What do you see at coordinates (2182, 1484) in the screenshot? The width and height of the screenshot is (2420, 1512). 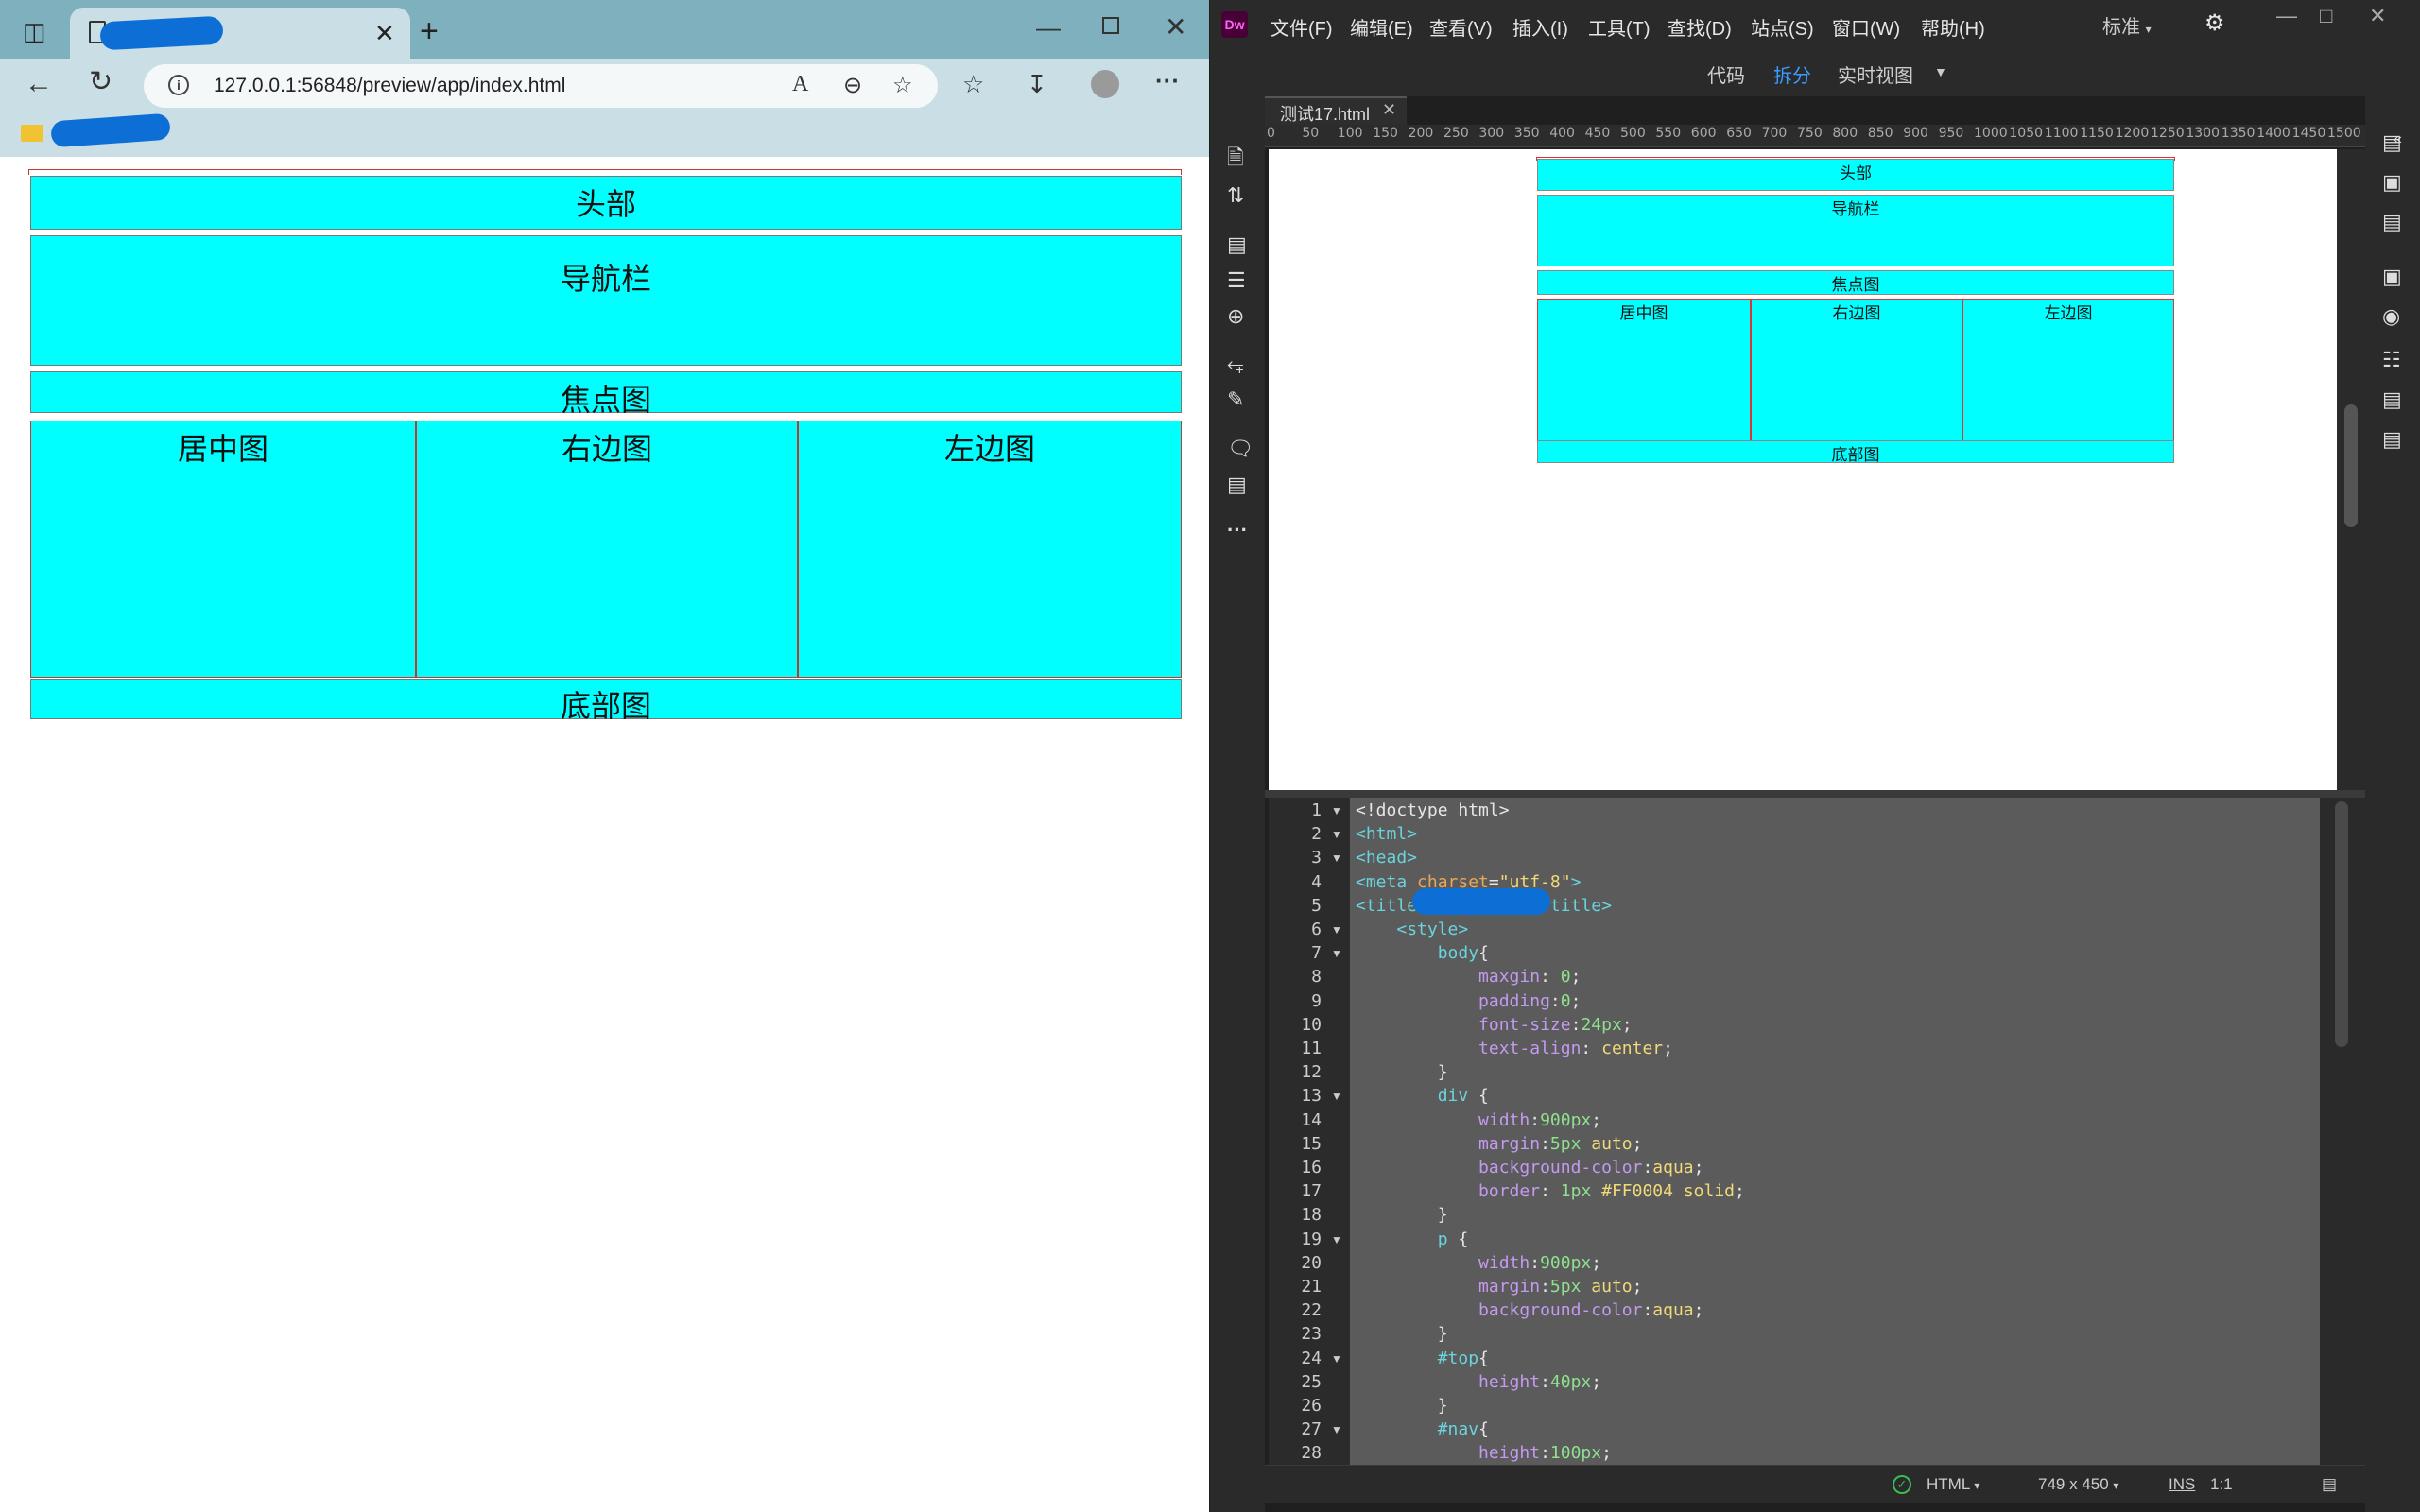 I see `insert-mode-toggle: INS` at bounding box center [2182, 1484].